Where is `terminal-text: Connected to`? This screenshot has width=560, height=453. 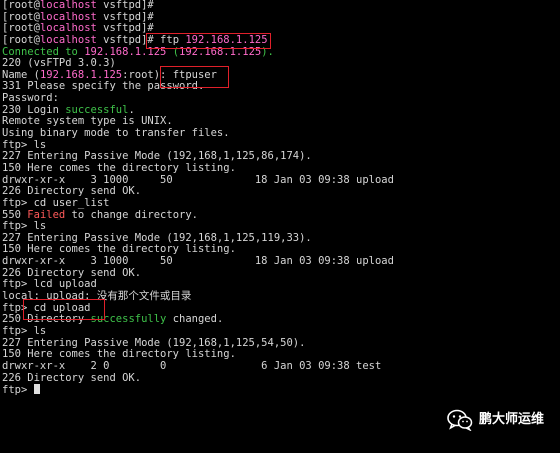 terminal-text: Connected to is located at coordinates (43, 51).